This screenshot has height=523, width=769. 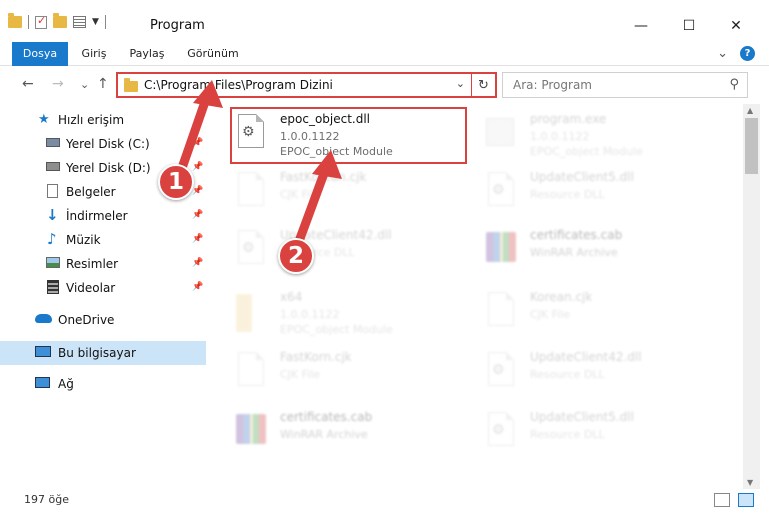 What do you see at coordinates (324, 434) in the screenshot?
I see `file-type: WinRAR Archive` at bounding box center [324, 434].